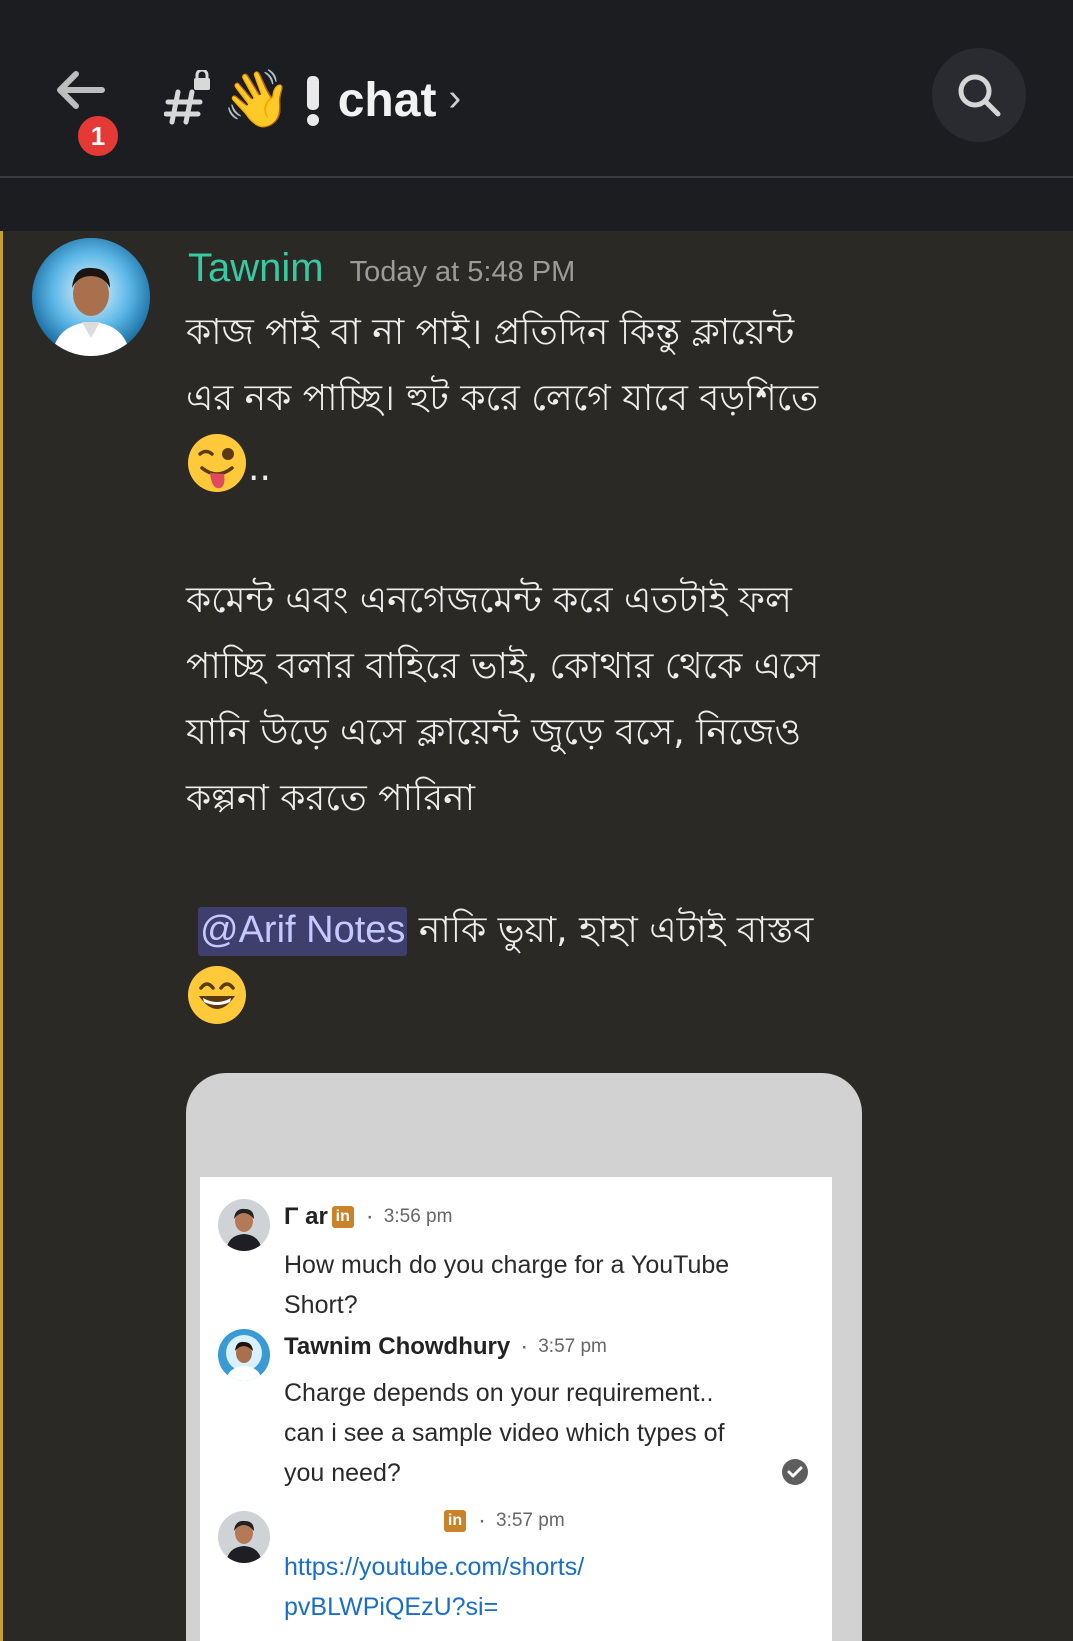 This screenshot has height=1641, width=1073. I want to click on back-button: 1, so click(84, 111).